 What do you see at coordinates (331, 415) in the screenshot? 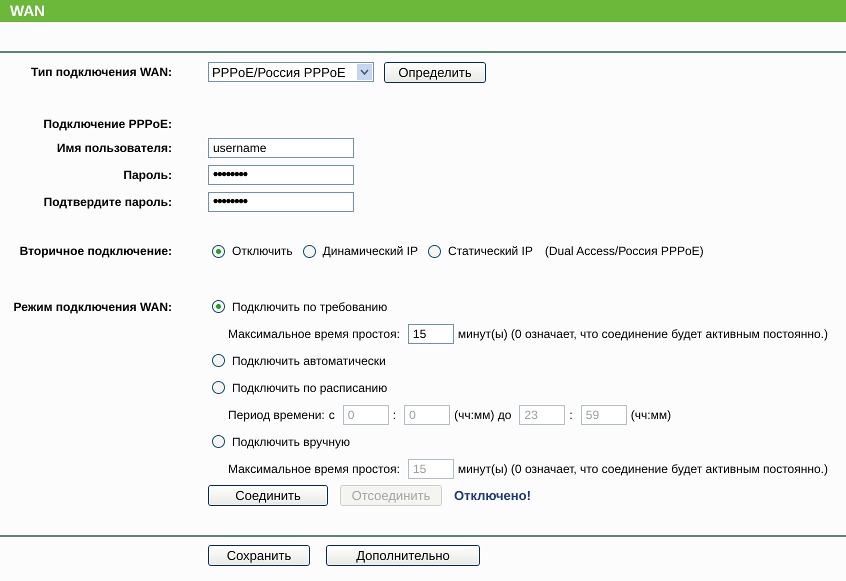
I see `field-label: с` at bounding box center [331, 415].